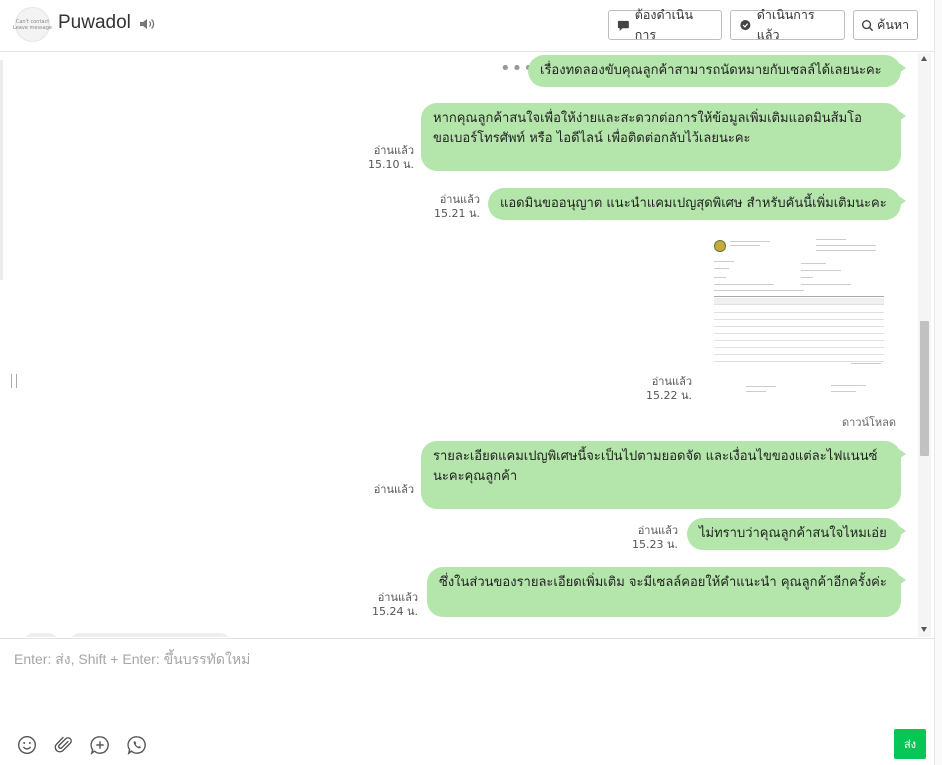 The width and height of the screenshot is (942, 765). What do you see at coordinates (475, 476) in the screenshot?
I see `message-text-line: นะคะคุณลูกค้า` at bounding box center [475, 476].